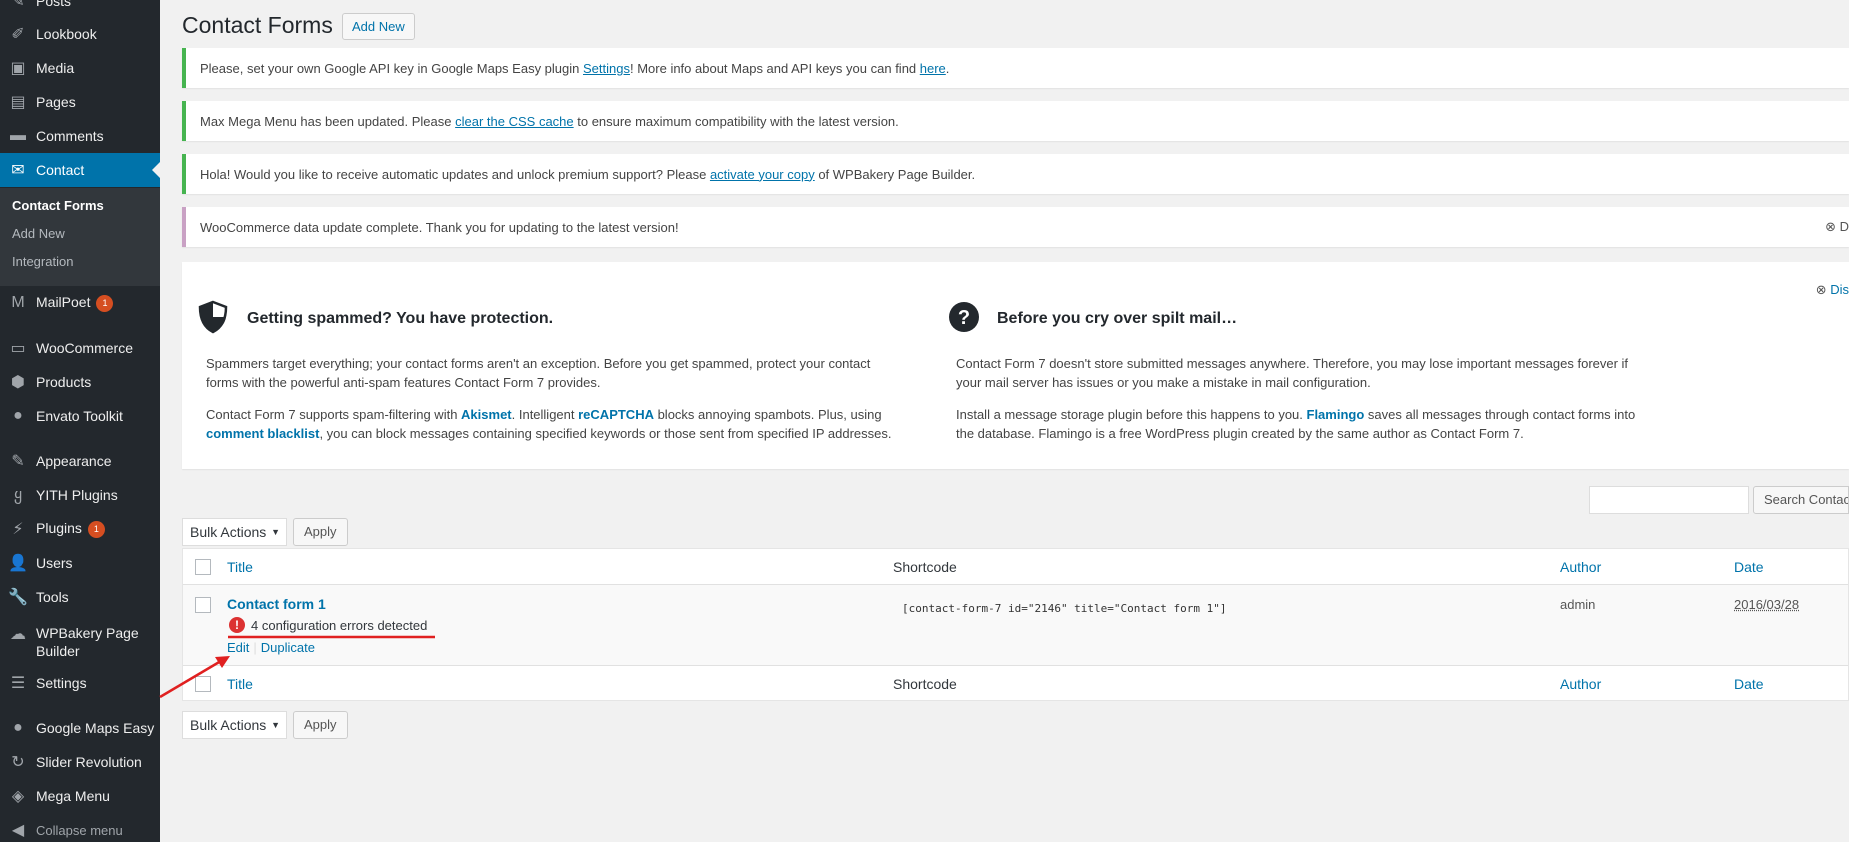  Describe the element at coordinates (193, 677) in the screenshot. I see `annotation-arrow-line` at that location.